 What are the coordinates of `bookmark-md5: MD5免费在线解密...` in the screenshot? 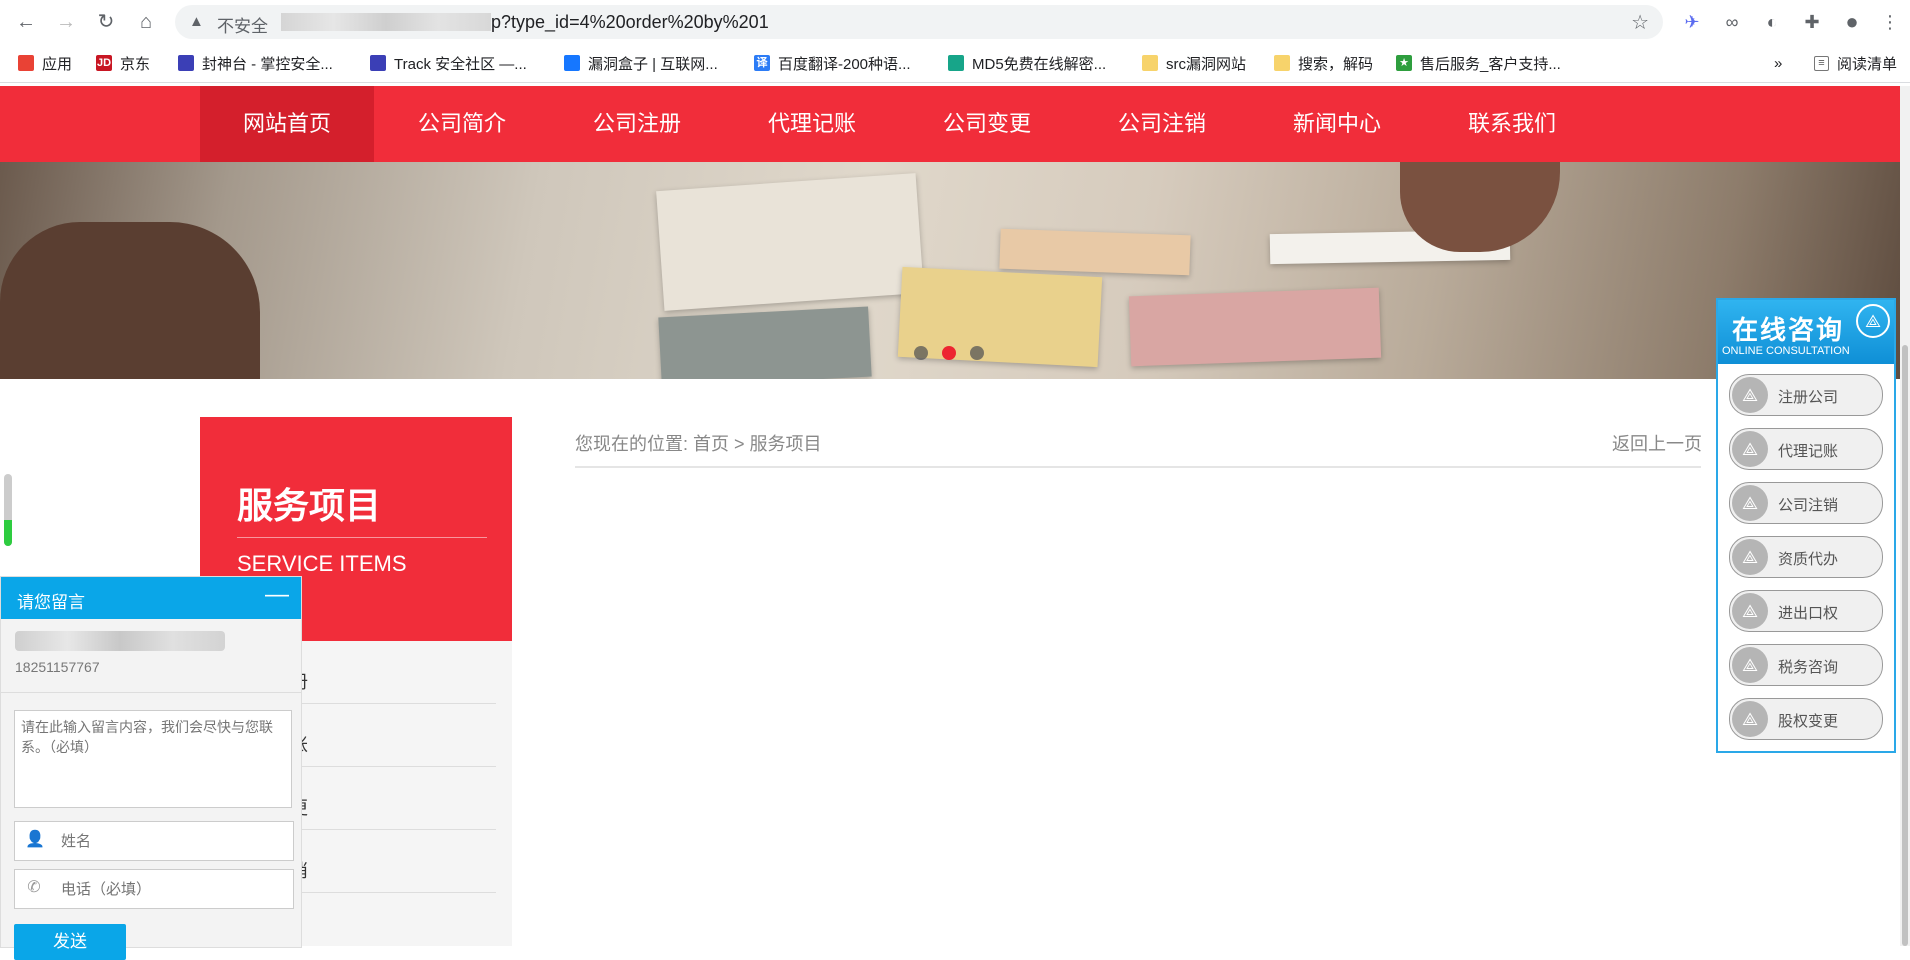 It's located at (1027, 63).